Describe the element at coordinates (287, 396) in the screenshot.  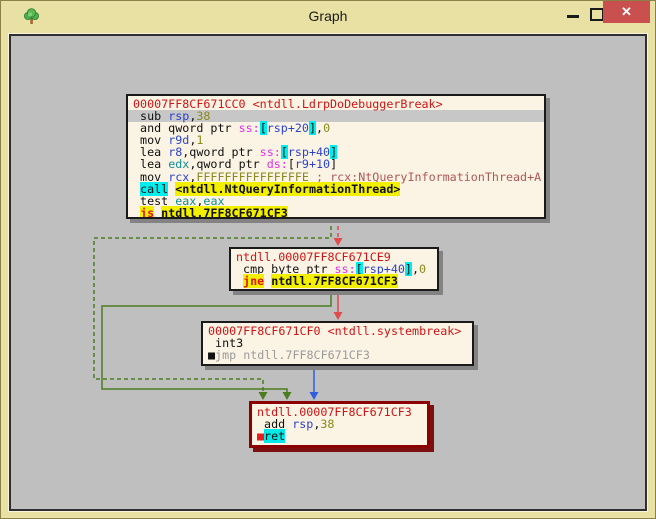
I see `edge-arrowhead-branch-taken-CE9-to-CF3` at that location.